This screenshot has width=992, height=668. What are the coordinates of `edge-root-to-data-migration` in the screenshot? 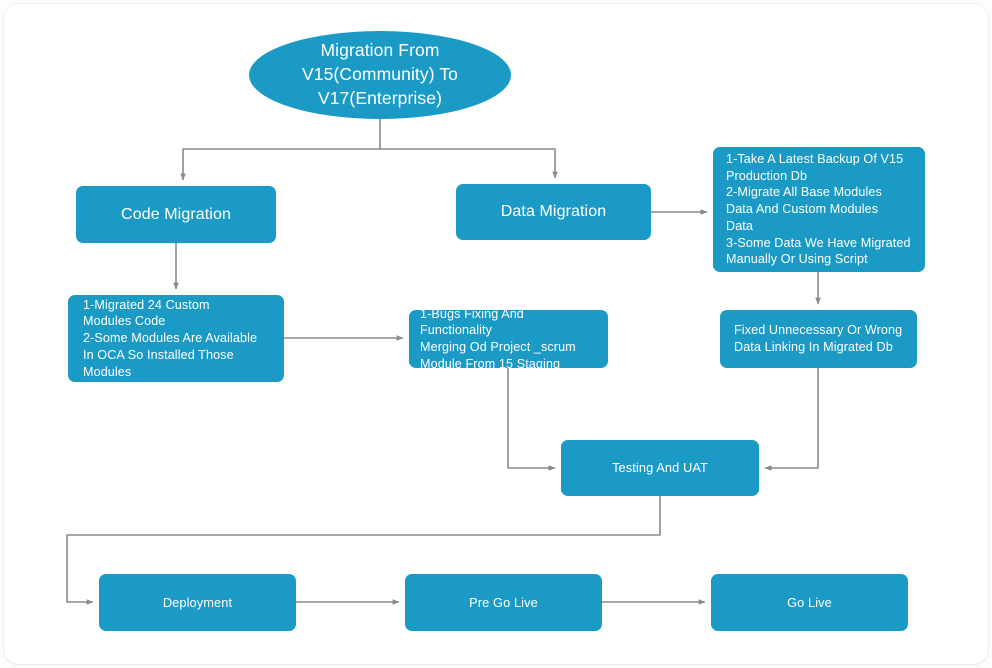 It's located at (469, 163).